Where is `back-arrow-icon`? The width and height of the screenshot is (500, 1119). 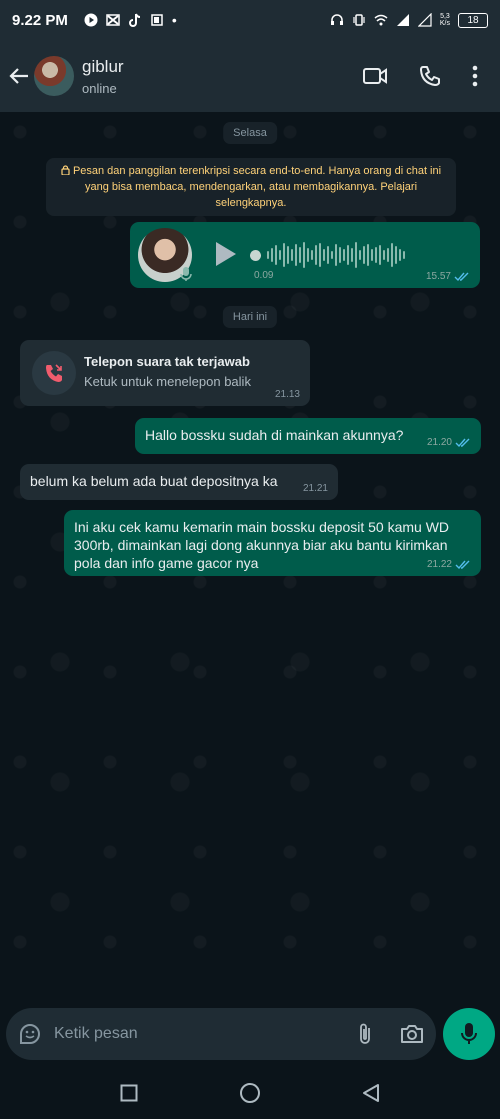
back-arrow-icon is located at coordinates (19, 76).